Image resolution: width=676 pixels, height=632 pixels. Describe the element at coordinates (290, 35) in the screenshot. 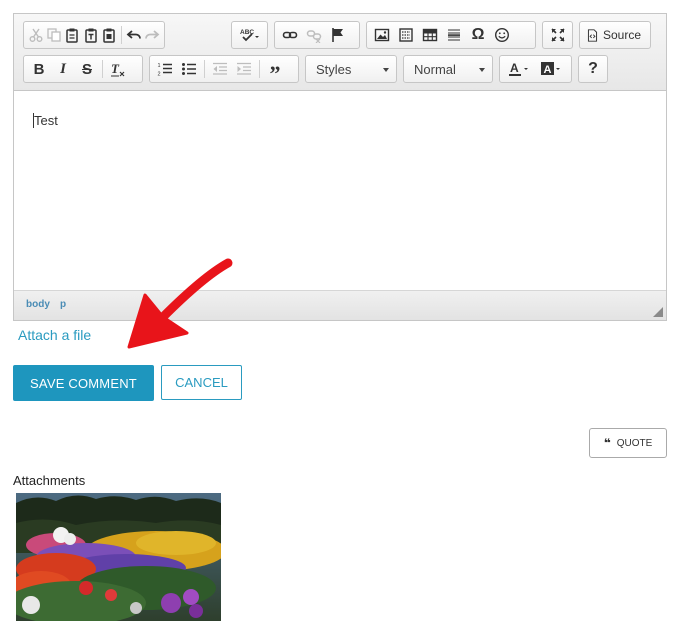

I see `link-icon` at that location.